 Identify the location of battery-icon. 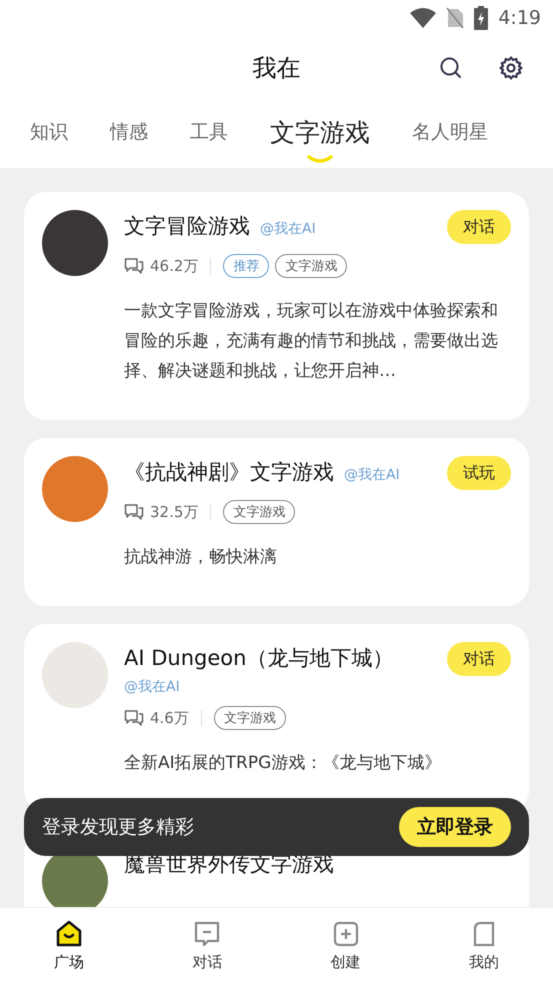
(481, 18).